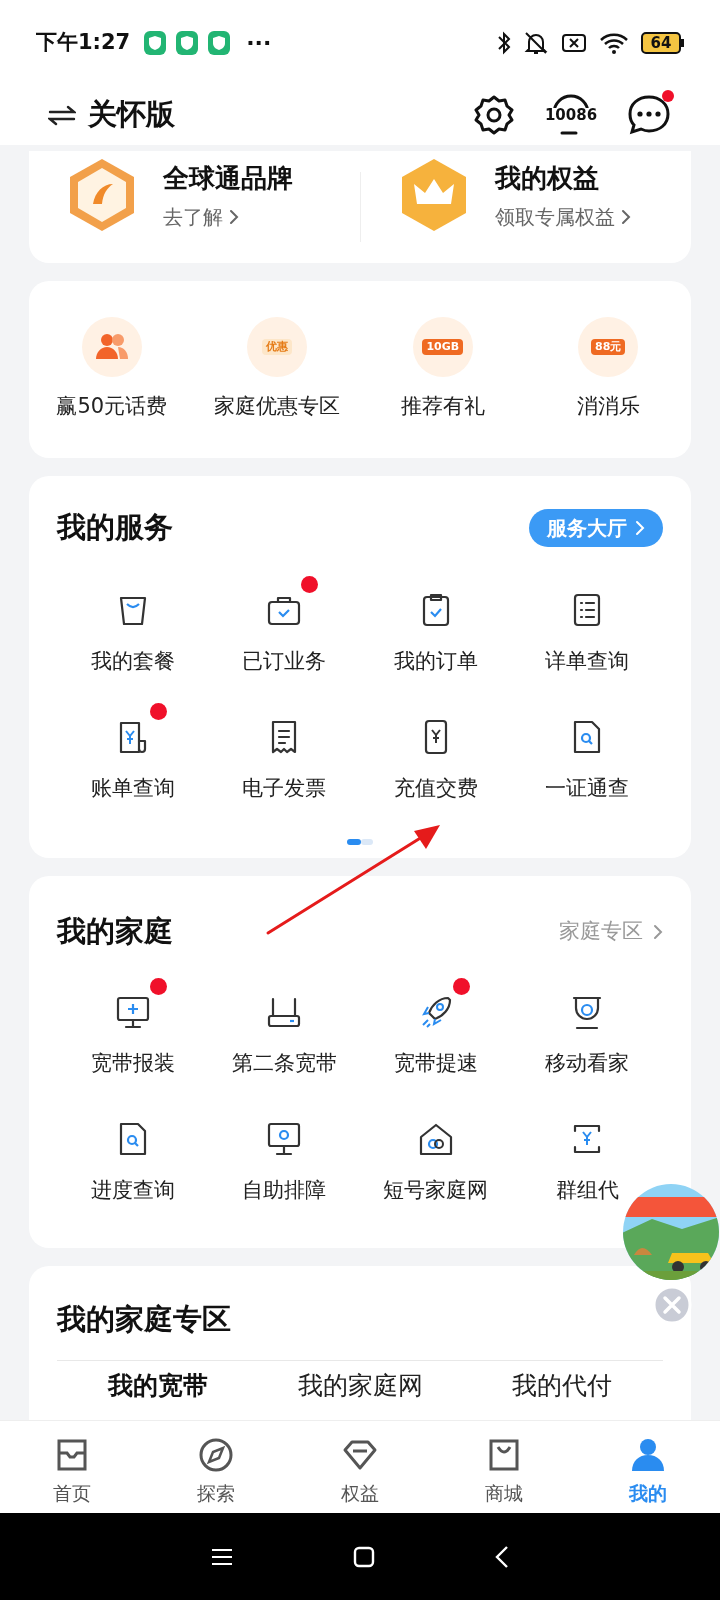 This screenshot has width=720, height=1600. What do you see at coordinates (259, 43) in the screenshot?
I see `more-indicator: ···` at bounding box center [259, 43].